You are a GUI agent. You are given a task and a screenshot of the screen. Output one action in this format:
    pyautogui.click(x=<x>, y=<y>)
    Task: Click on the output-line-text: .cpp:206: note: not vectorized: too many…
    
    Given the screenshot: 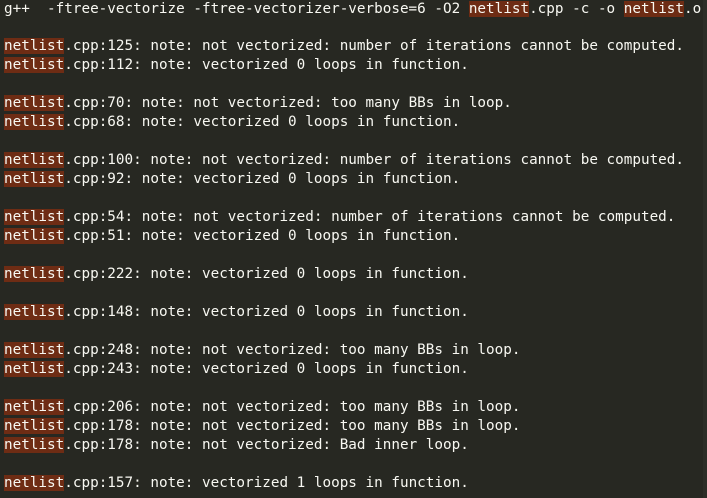 What is the action you would take?
    pyautogui.click(x=292, y=407)
    